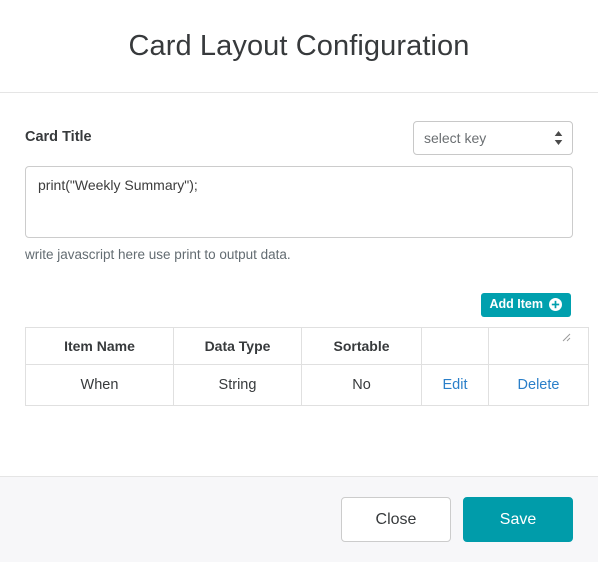 This screenshot has height=562, width=598. Describe the element at coordinates (237, 384) in the screenshot. I see `cell-data-type: String` at that location.